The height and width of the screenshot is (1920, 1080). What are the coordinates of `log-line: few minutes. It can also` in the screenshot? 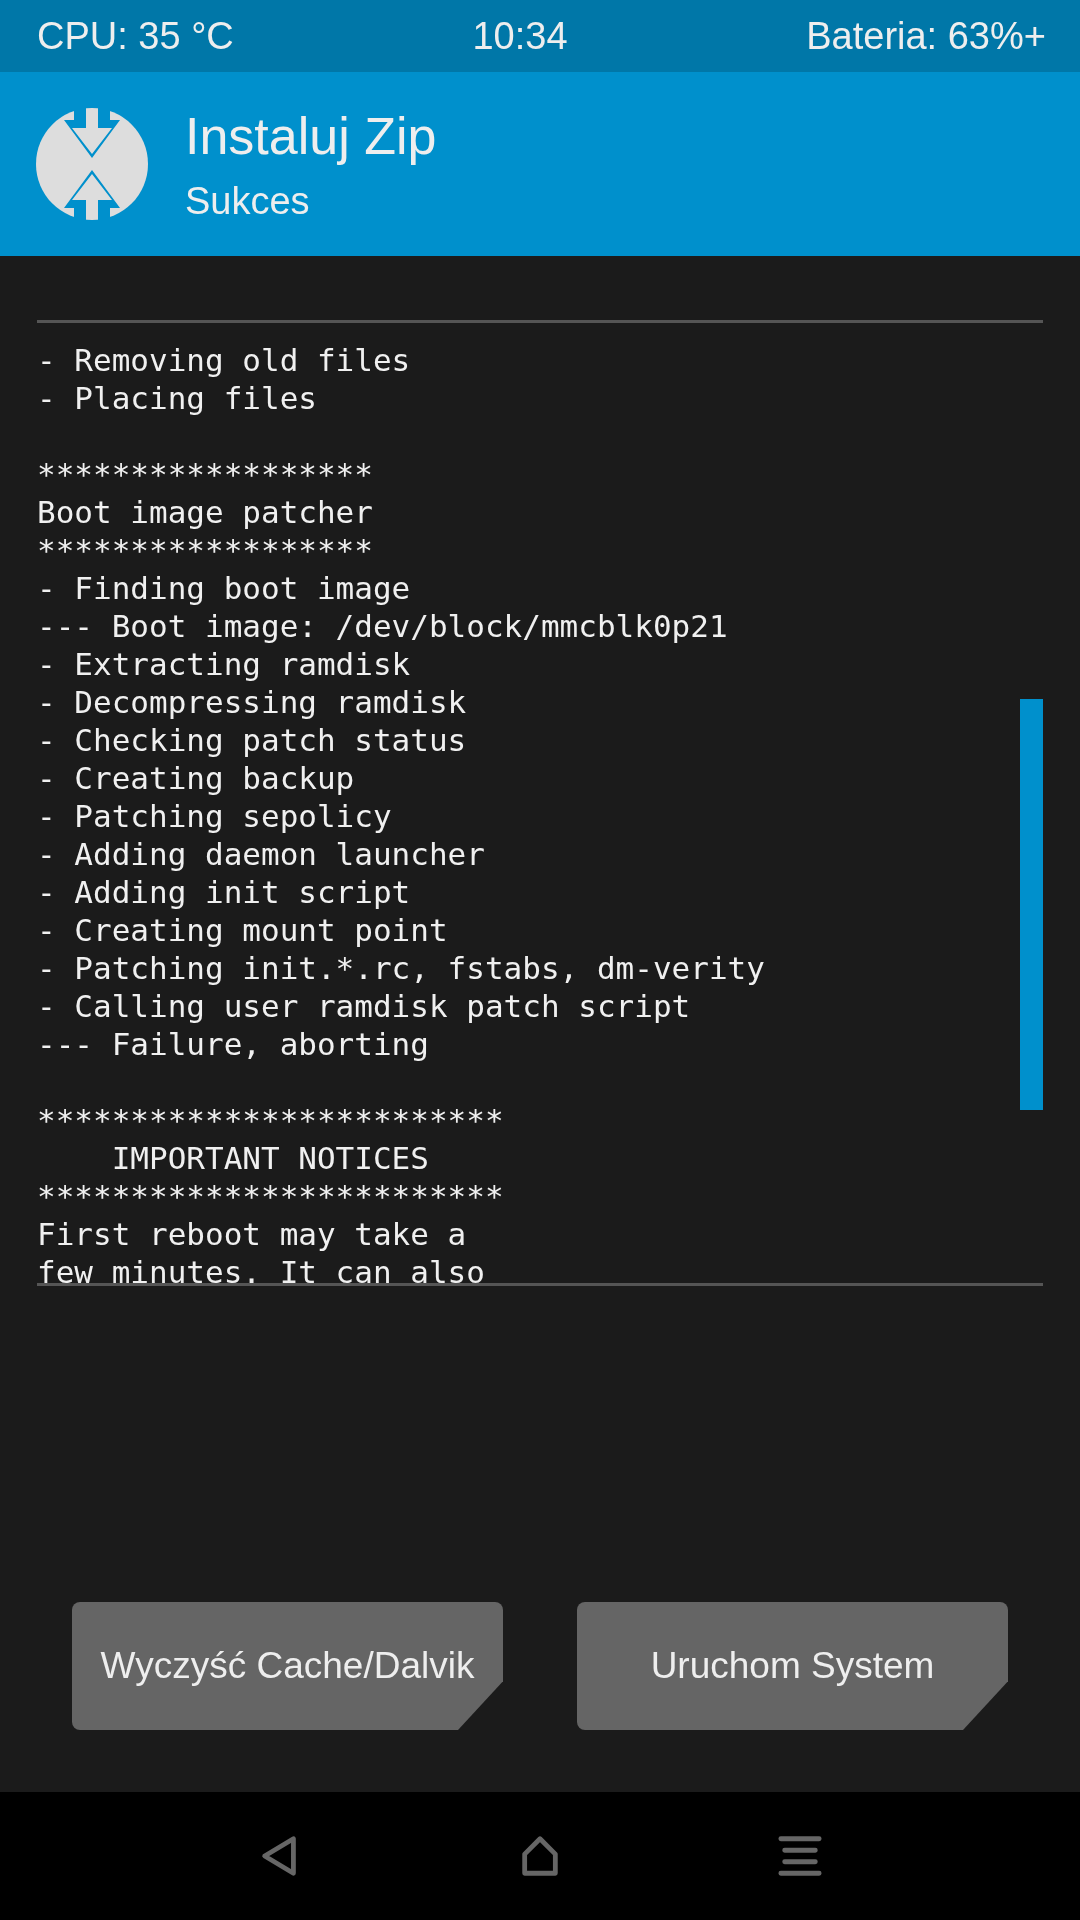 It's located at (261, 1268).